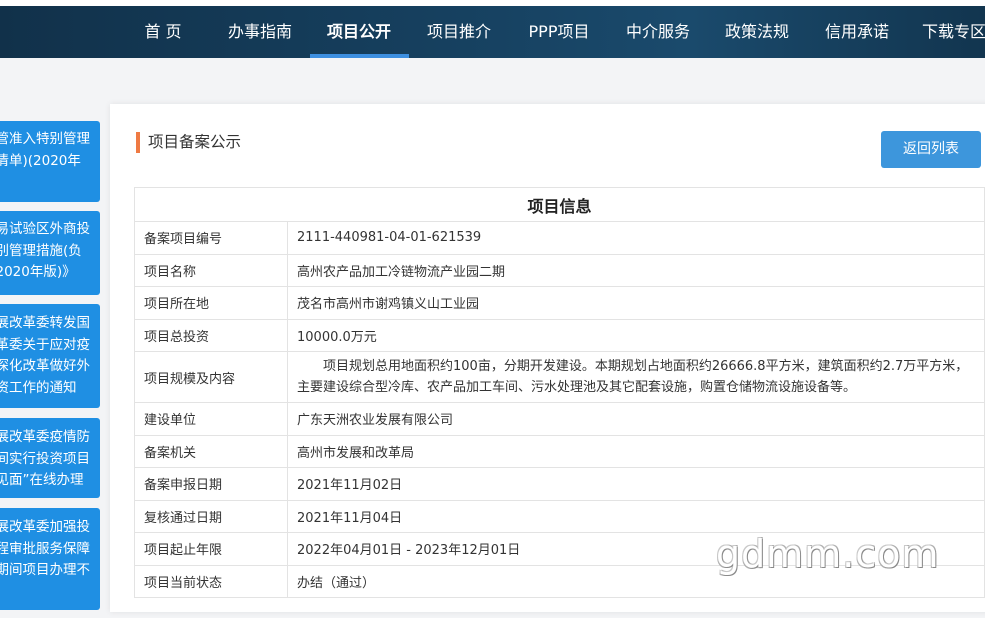  I want to click on sidebar-item-line: 革委关于应对疫, so click(45, 344).